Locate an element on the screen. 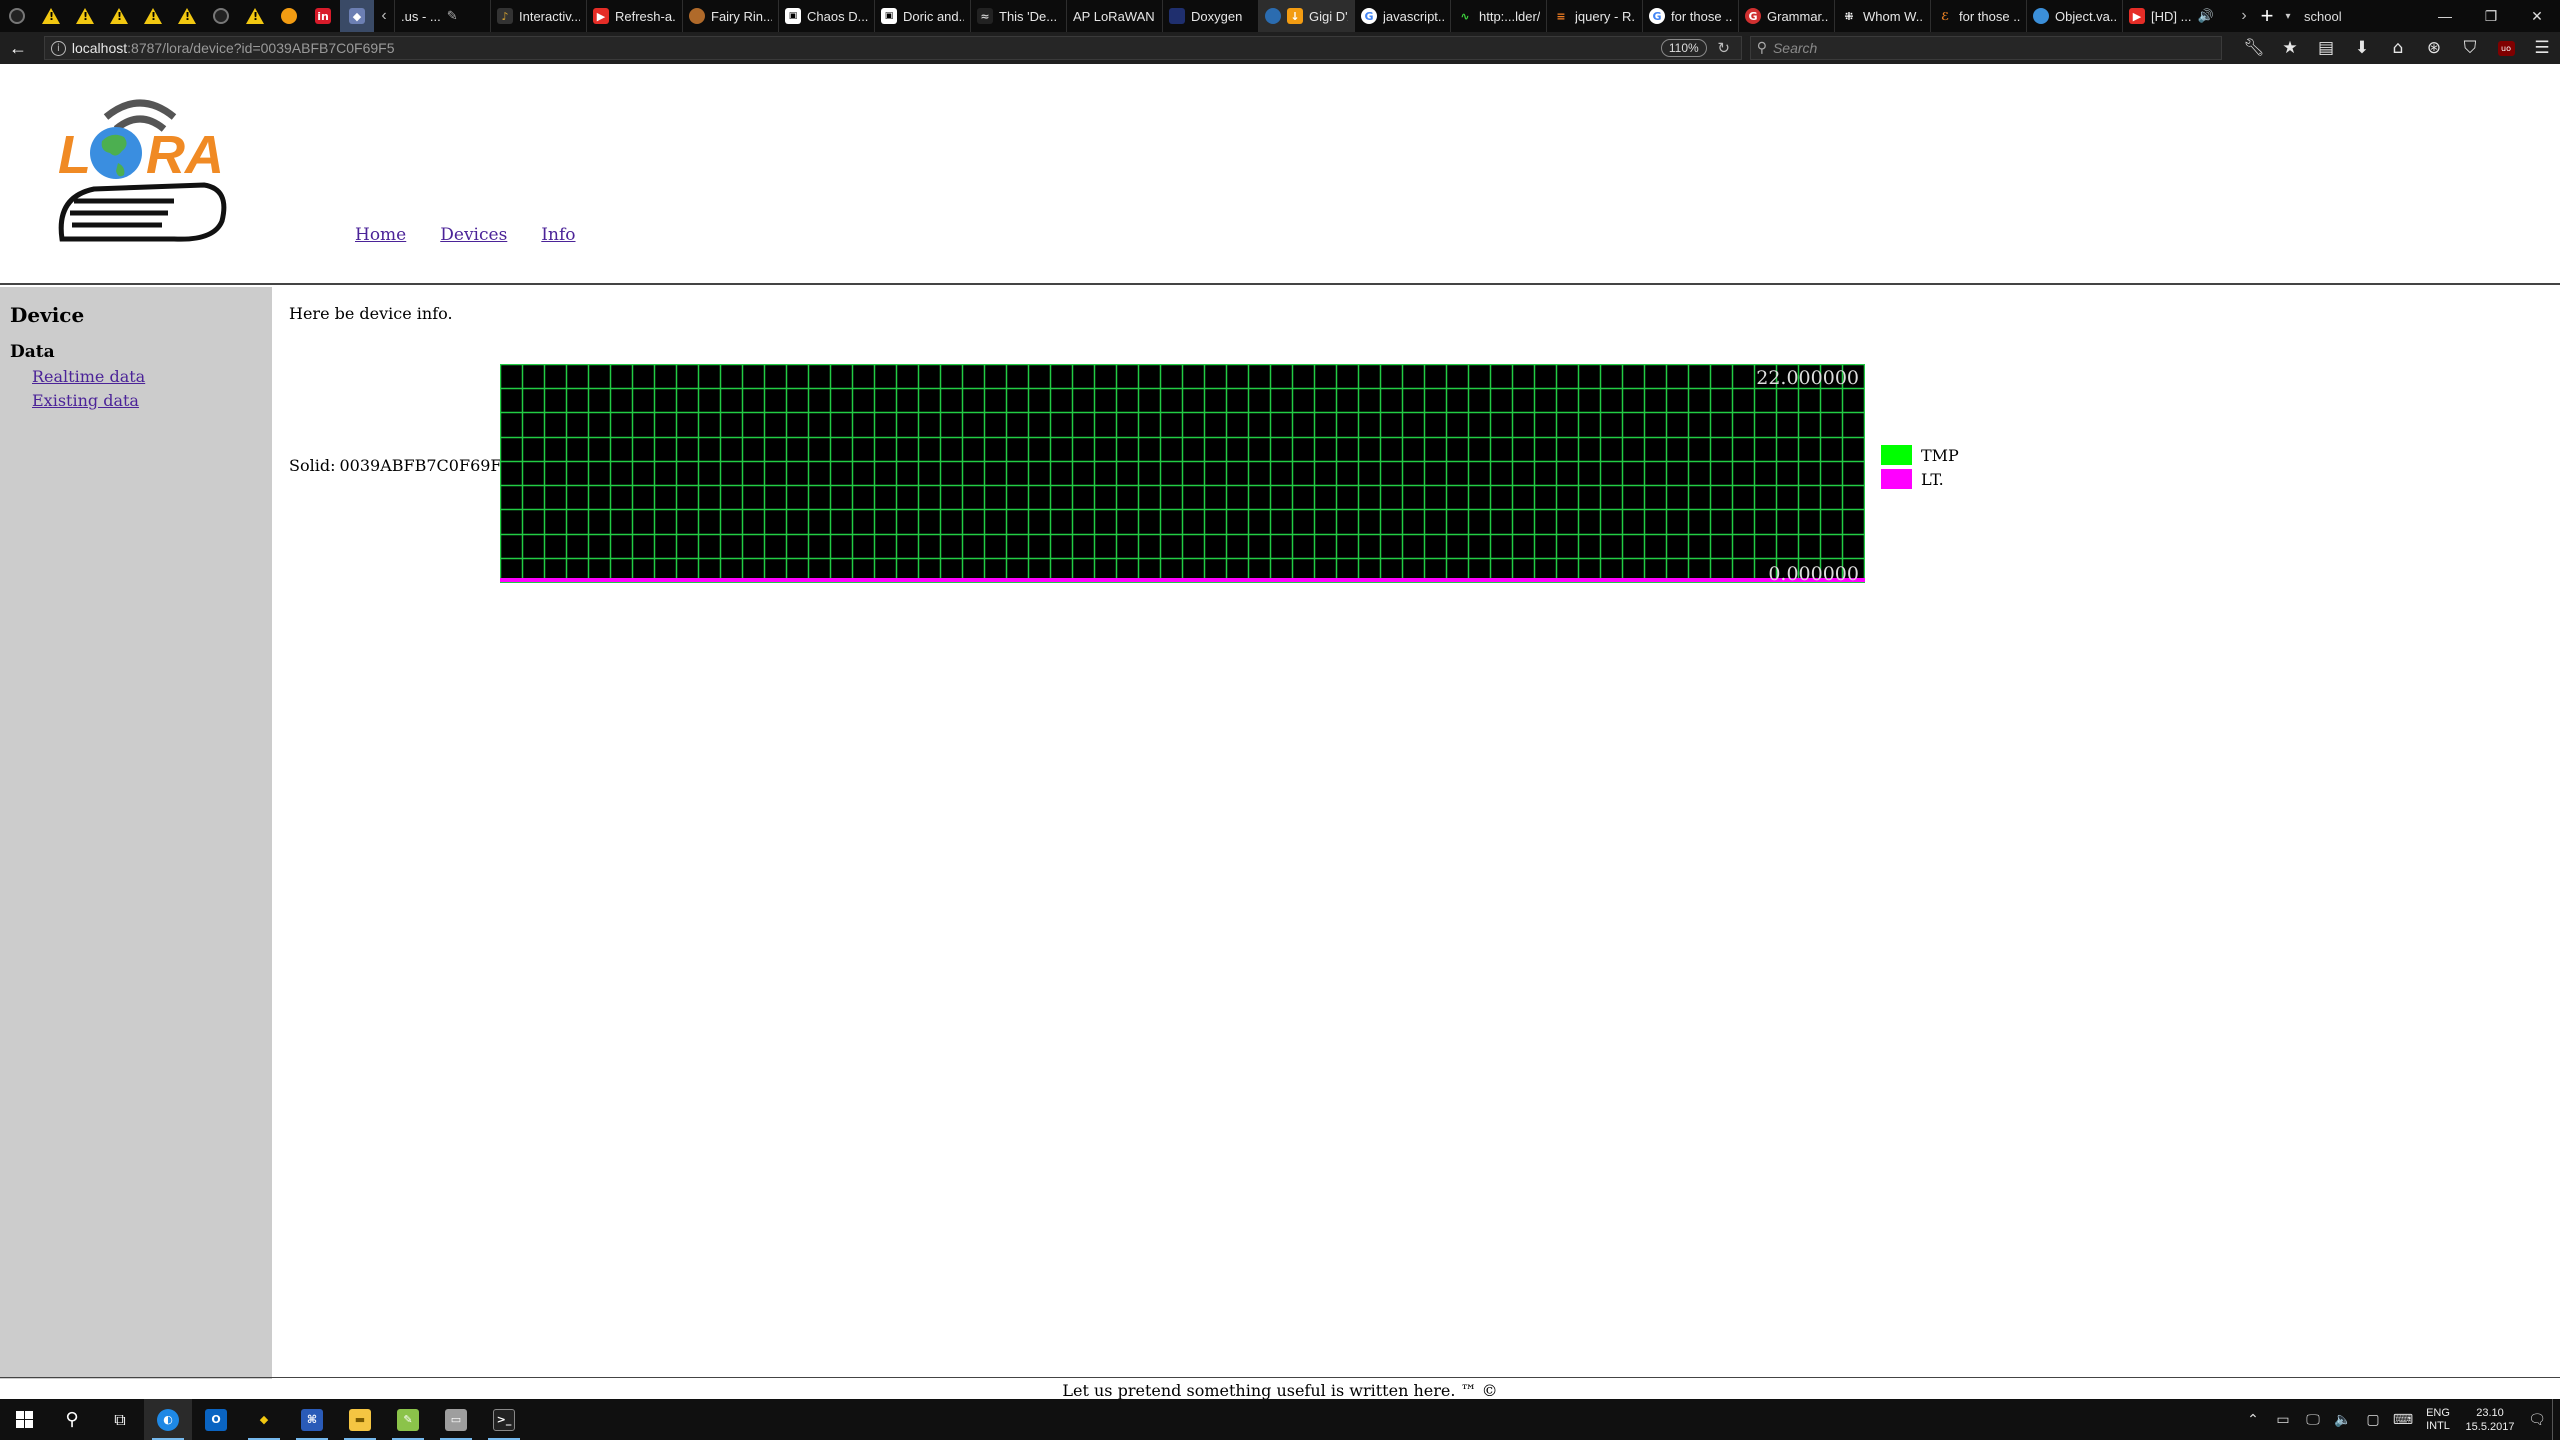  nav-devices-link: Devices is located at coordinates (473, 235).